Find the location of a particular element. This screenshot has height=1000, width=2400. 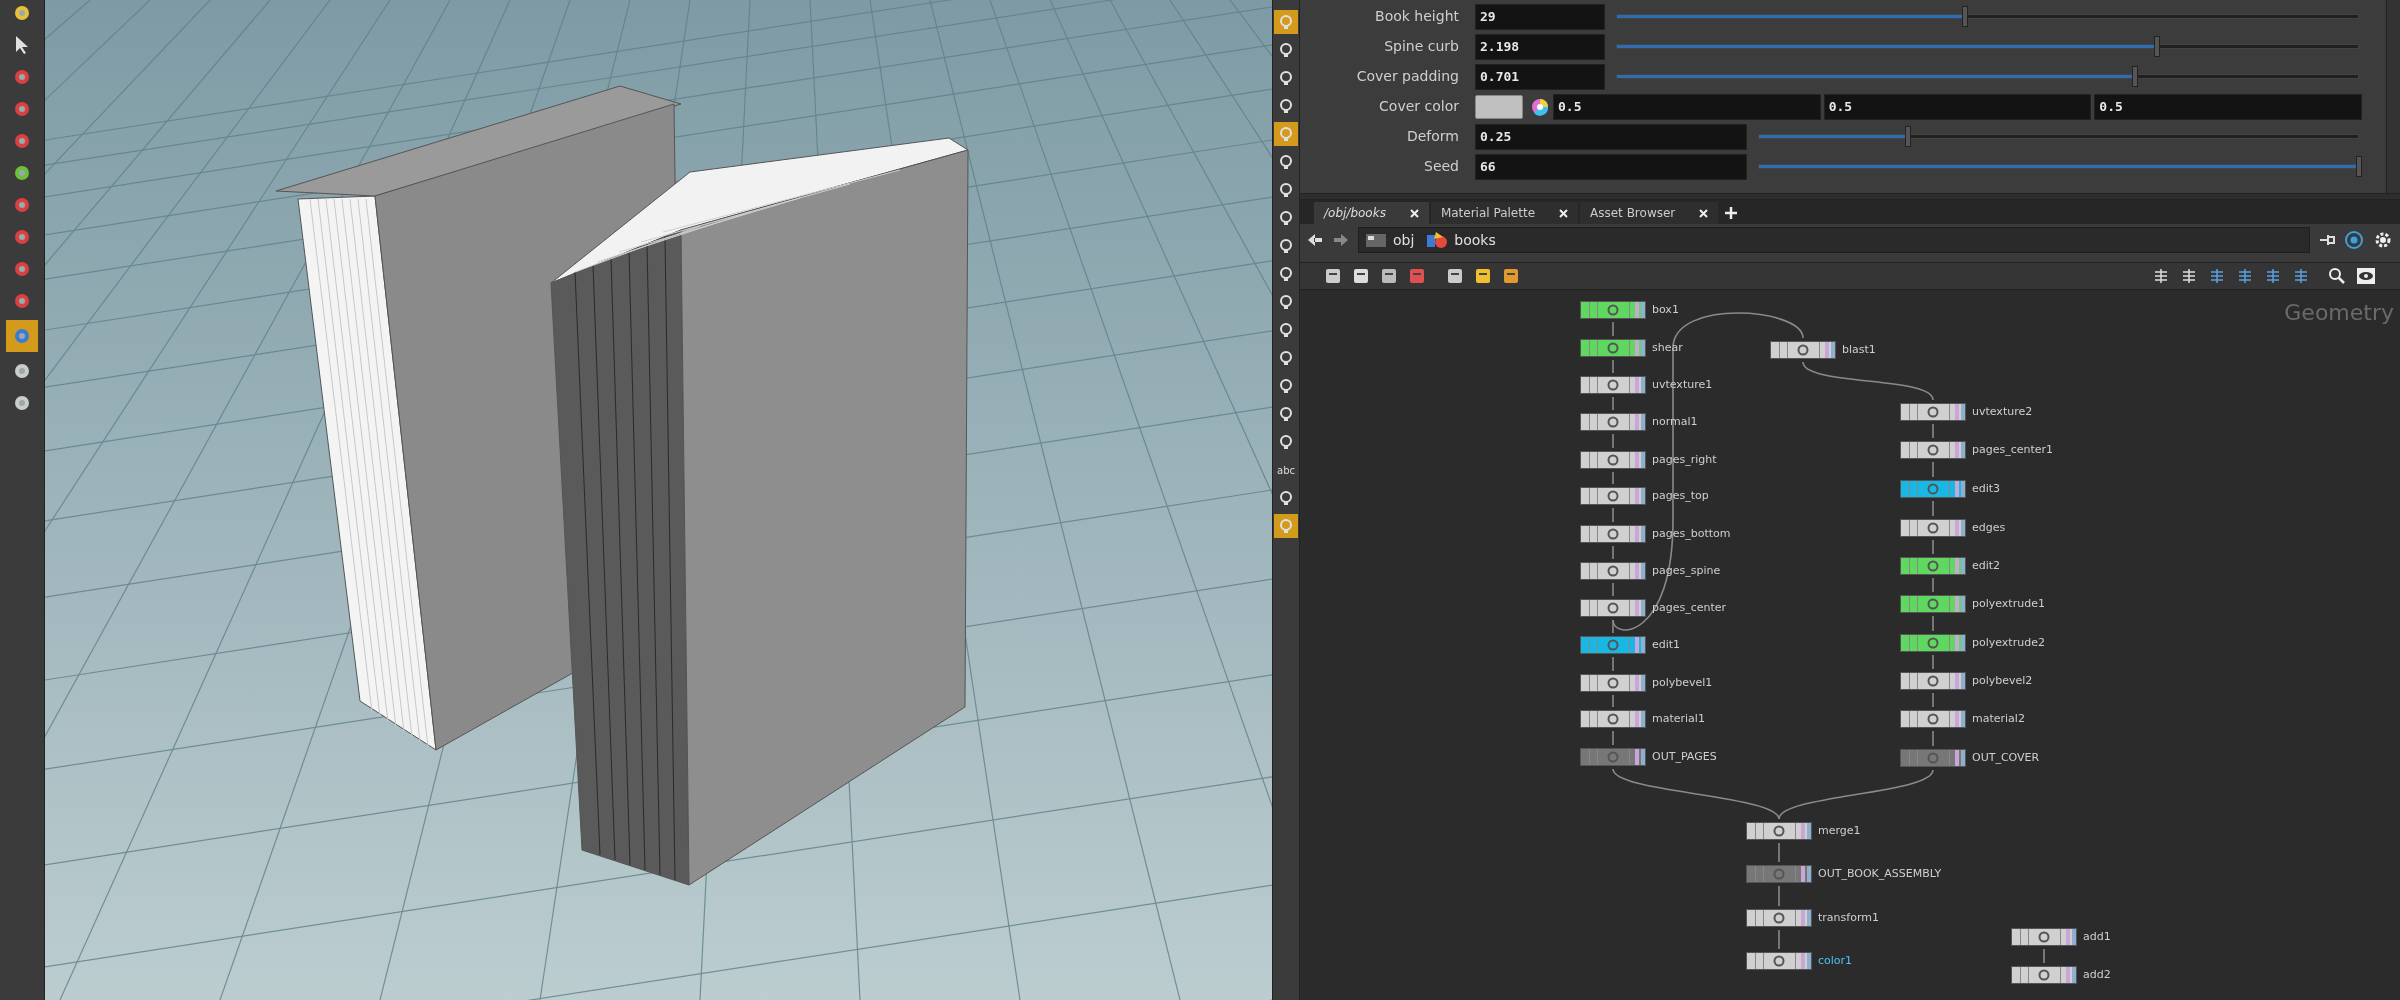

value-field: 0.701 is located at coordinates (1540, 76).